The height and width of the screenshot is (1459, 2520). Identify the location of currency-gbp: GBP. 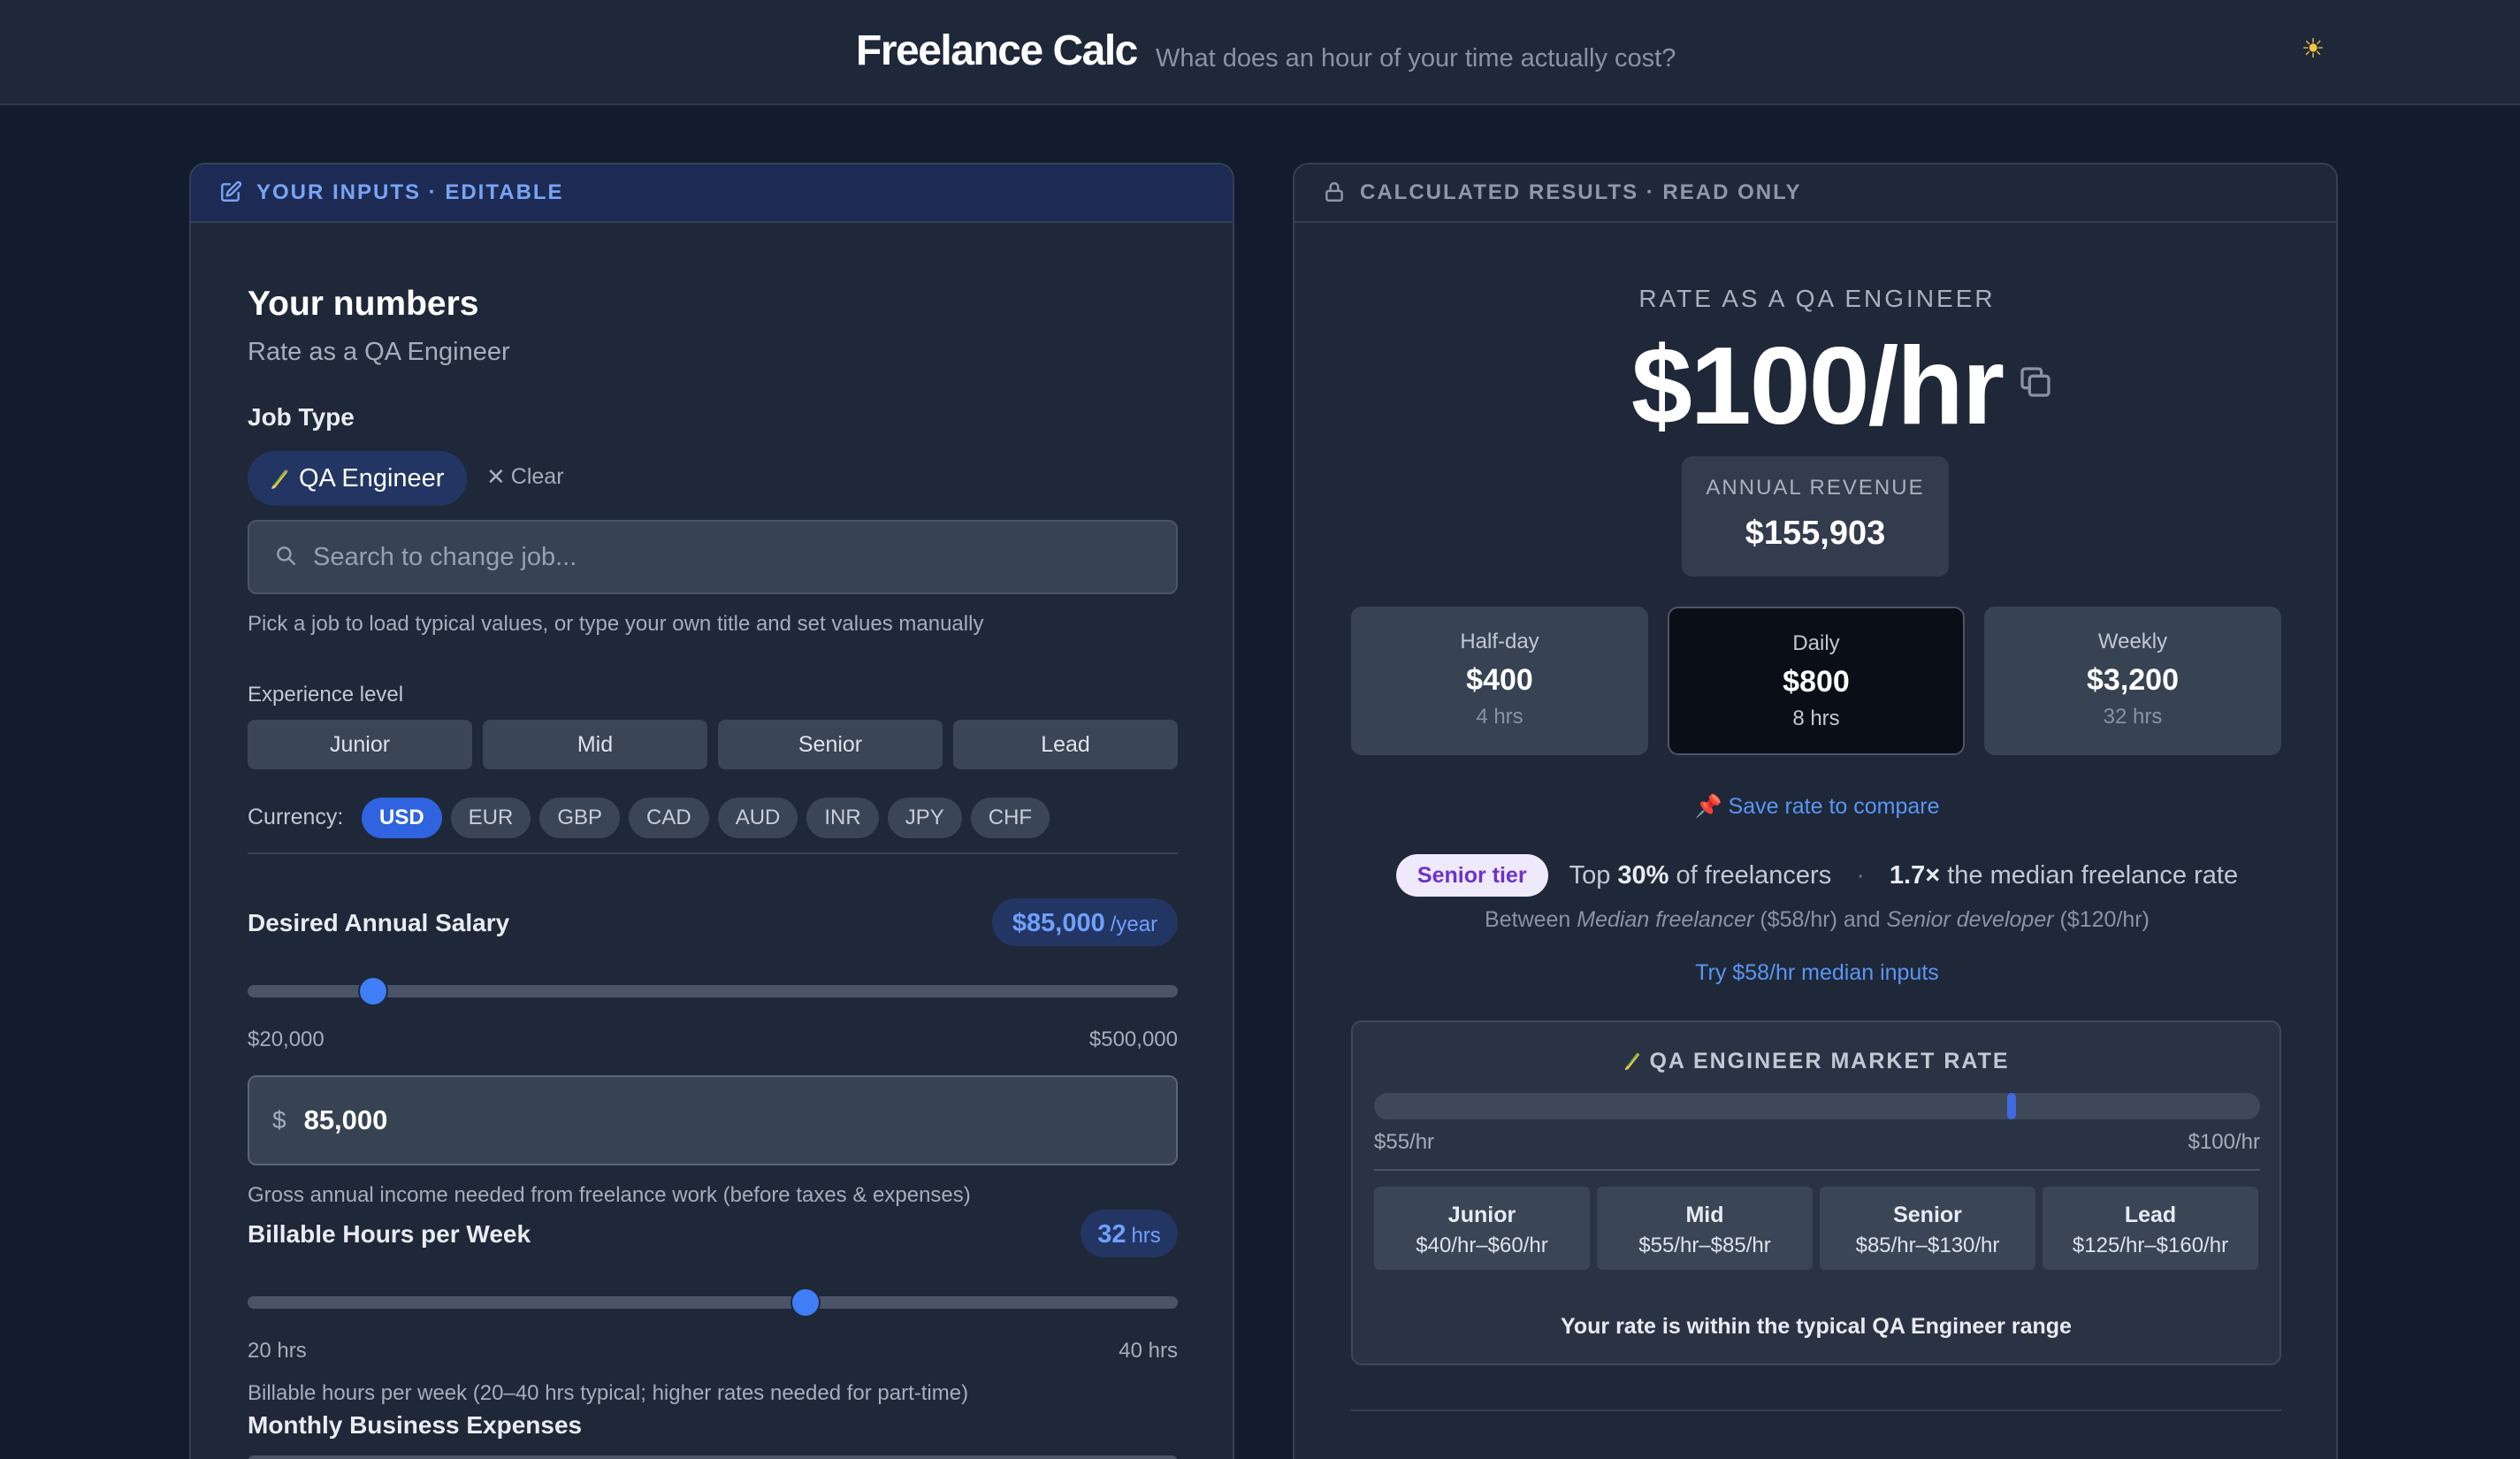
(580, 818).